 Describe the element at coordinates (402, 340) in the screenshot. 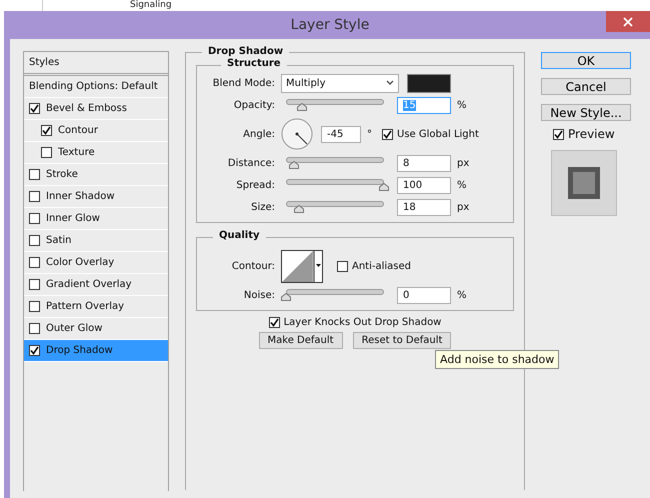

I see `dialog-button: Reset to Default` at that location.